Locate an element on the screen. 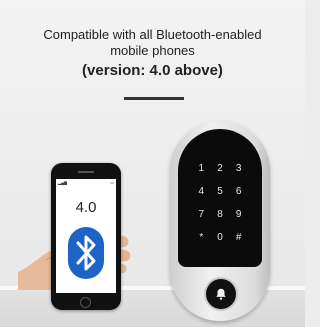 The width and height of the screenshot is (320, 327). smartphone: ▂▄▆ ▭ 4.0 is located at coordinates (86, 236).